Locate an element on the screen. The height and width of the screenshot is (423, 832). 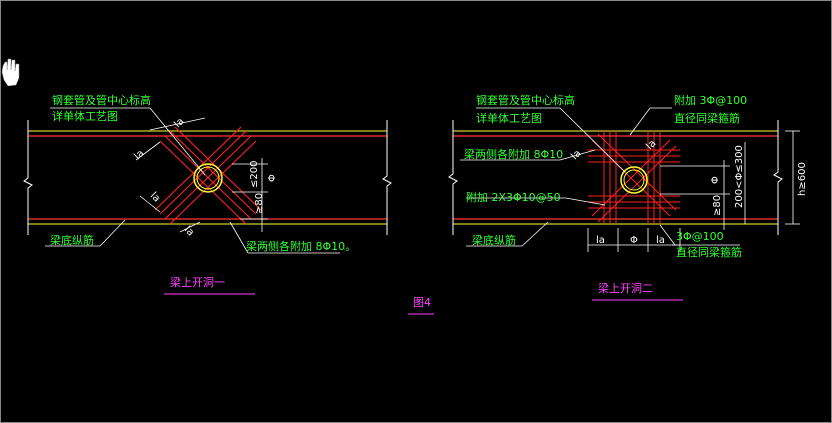
left-dim-la-top: la is located at coordinates (179, 123).